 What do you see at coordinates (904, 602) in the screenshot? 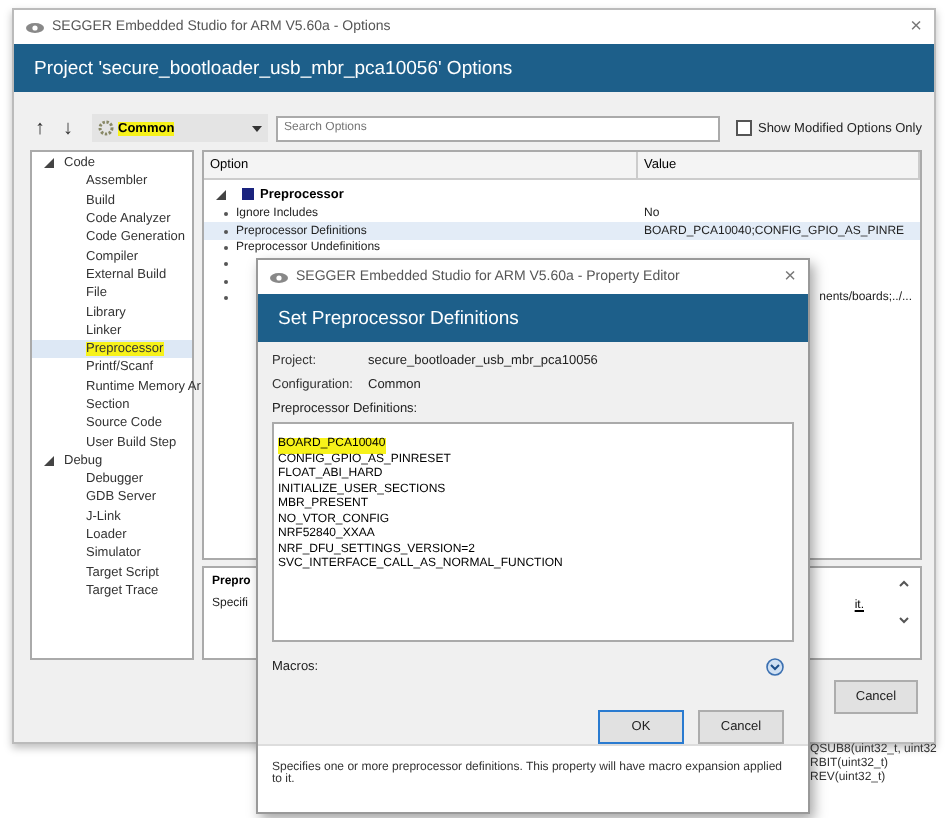
I see `scroll-arrows-icon` at bounding box center [904, 602].